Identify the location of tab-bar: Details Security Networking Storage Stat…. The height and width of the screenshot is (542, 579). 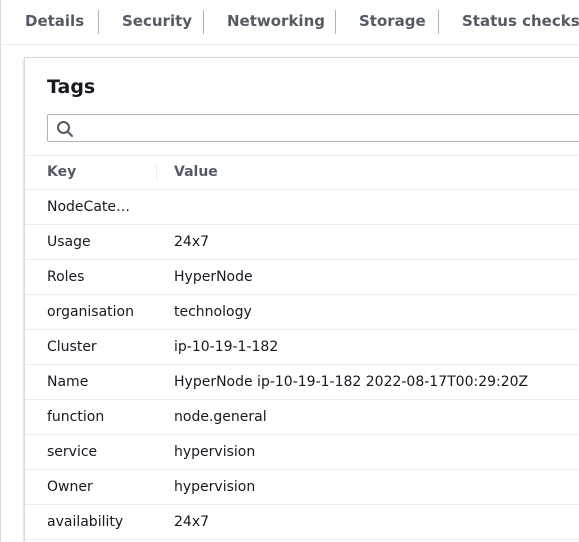
(290, 22).